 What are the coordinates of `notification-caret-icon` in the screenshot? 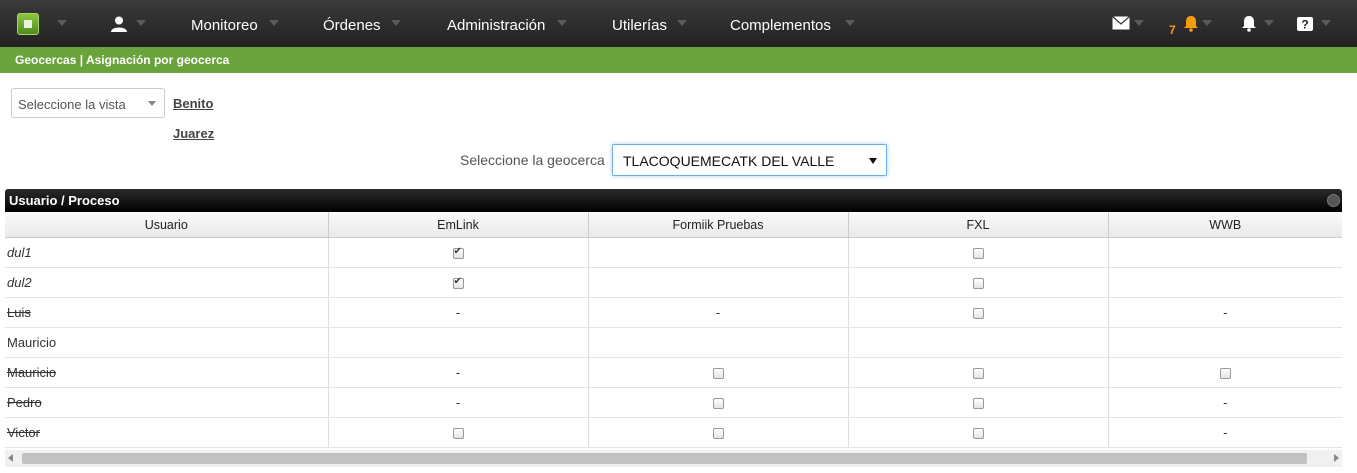 It's located at (1269, 23).